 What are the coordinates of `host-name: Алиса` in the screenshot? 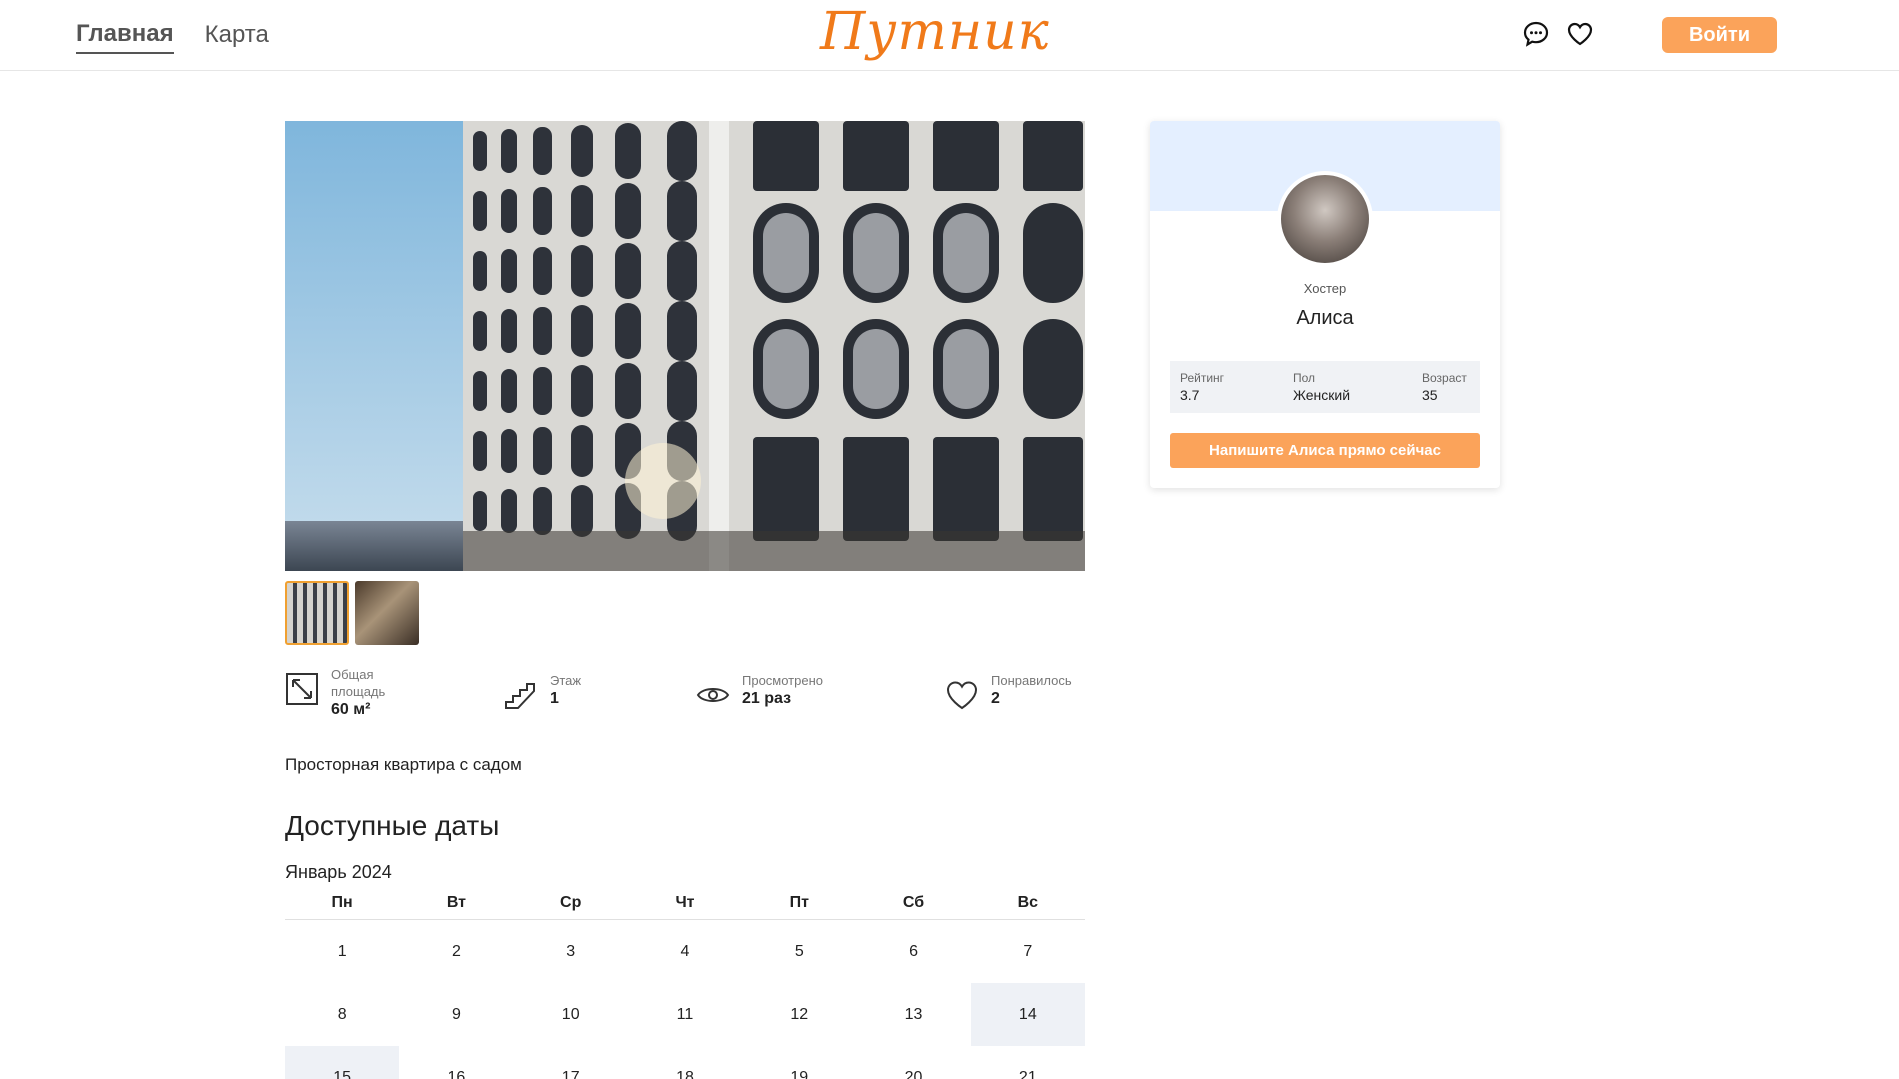 It's located at (1325, 318).